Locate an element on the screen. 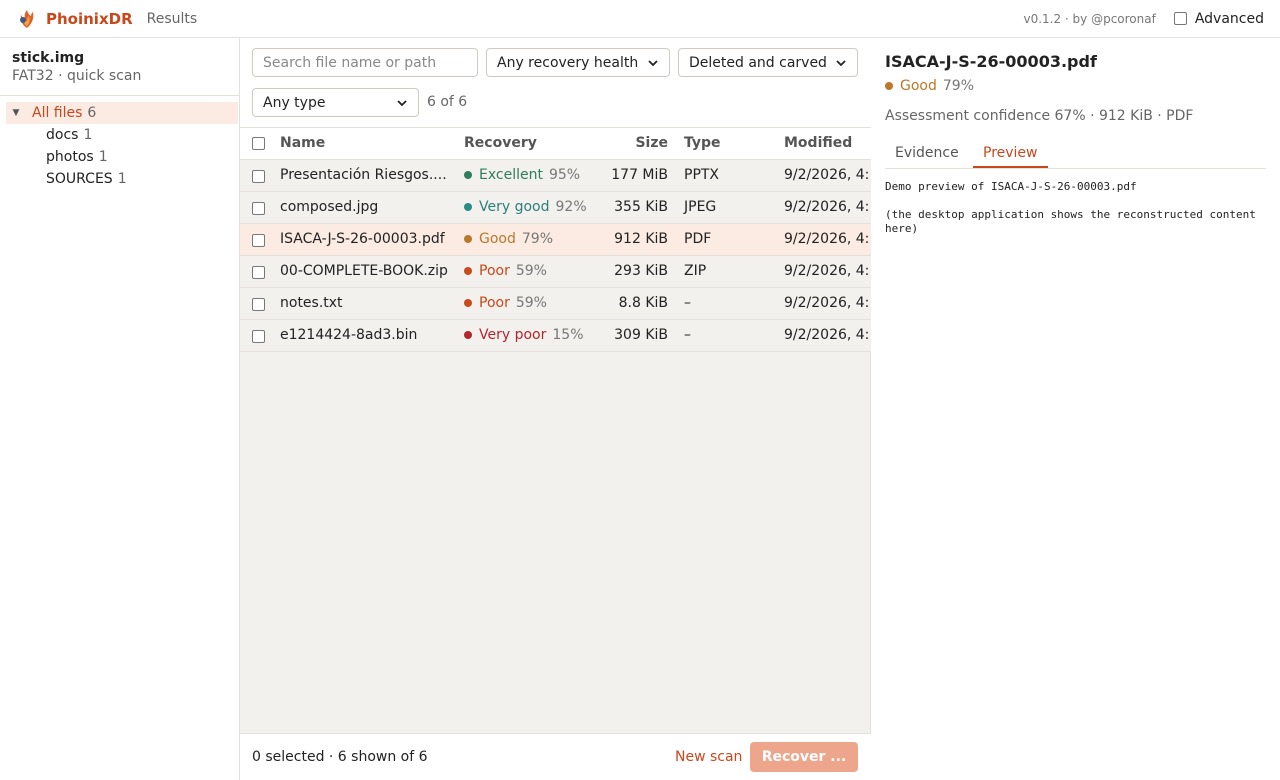  new-scan-link: New scan is located at coordinates (708, 757).